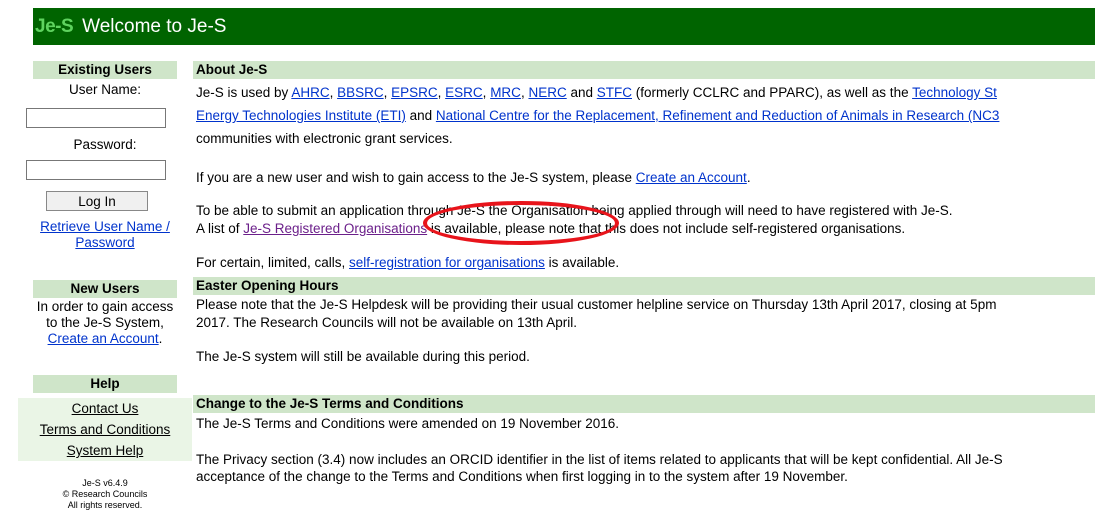 This screenshot has height=520, width=1095. I want to click on page-title: Welcome to Je-S, so click(154, 26).